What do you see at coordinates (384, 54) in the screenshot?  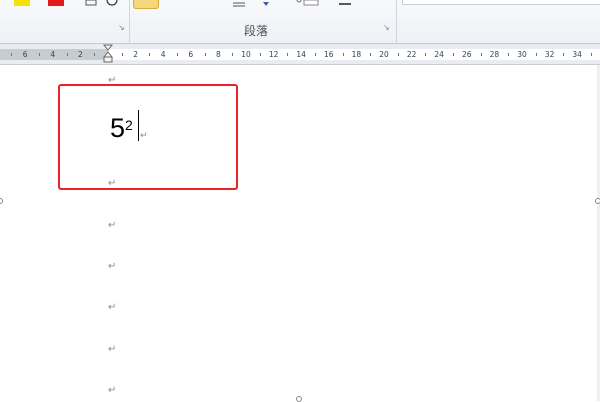 I see `ruler-tick-label: 20` at bounding box center [384, 54].